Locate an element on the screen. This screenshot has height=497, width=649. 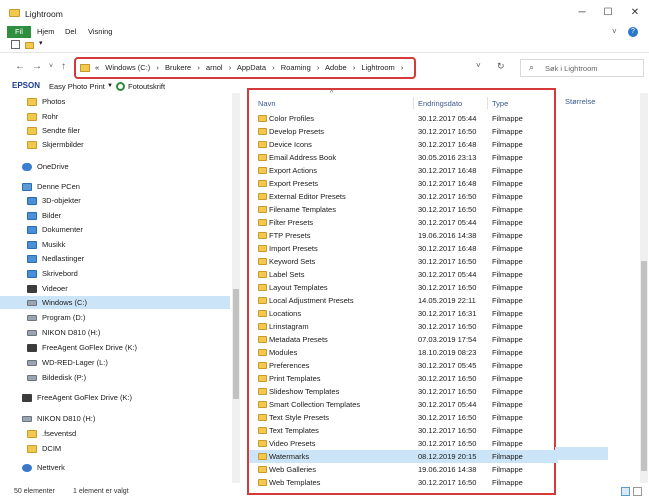
sidebar-item-freeagent-k: FreeAgent GoFlex Drive (K:) is located at coordinates (82, 347).